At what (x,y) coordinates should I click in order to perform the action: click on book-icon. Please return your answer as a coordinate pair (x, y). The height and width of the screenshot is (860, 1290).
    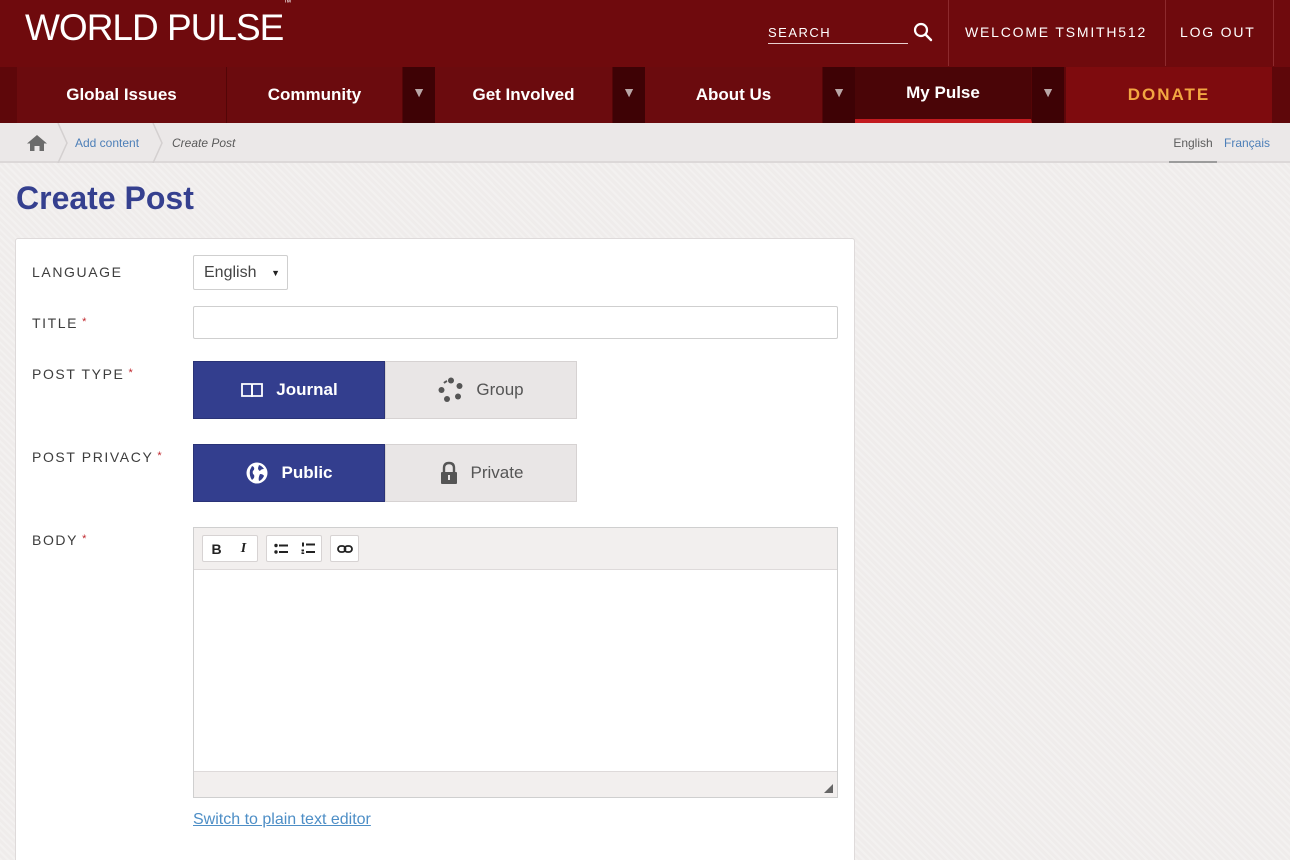
    Looking at the image, I should click on (252, 390).